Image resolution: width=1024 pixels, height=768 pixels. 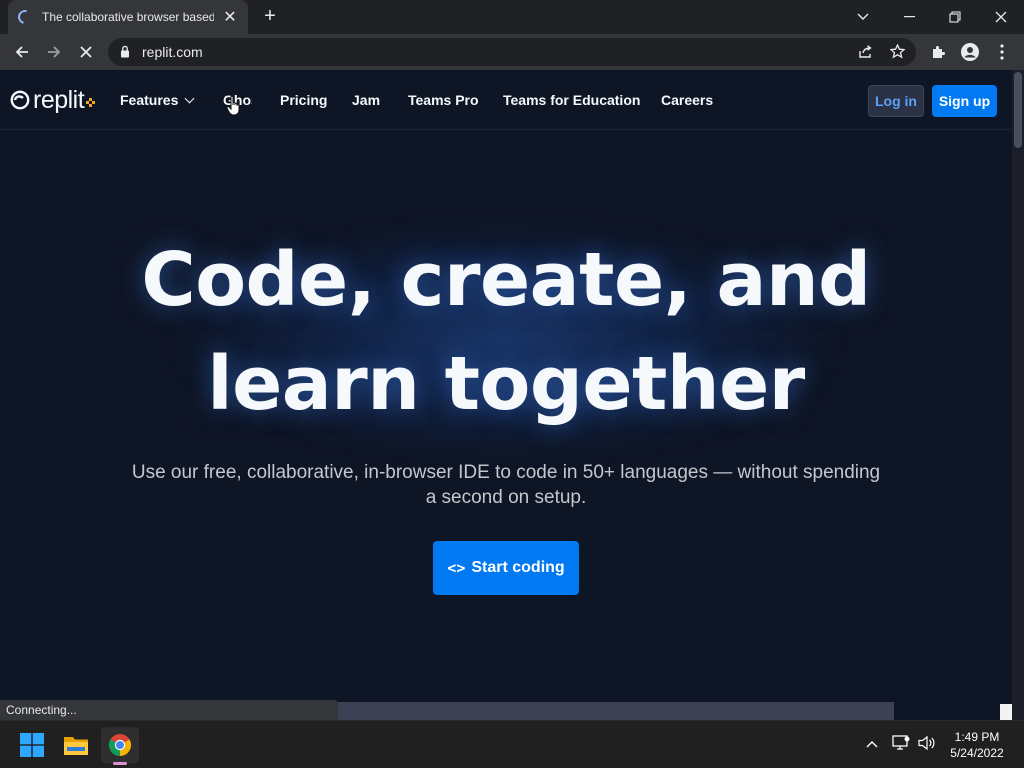 What do you see at coordinates (506, 384) in the screenshot?
I see `headline-line-2: learn together` at bounding box center [506, 384].